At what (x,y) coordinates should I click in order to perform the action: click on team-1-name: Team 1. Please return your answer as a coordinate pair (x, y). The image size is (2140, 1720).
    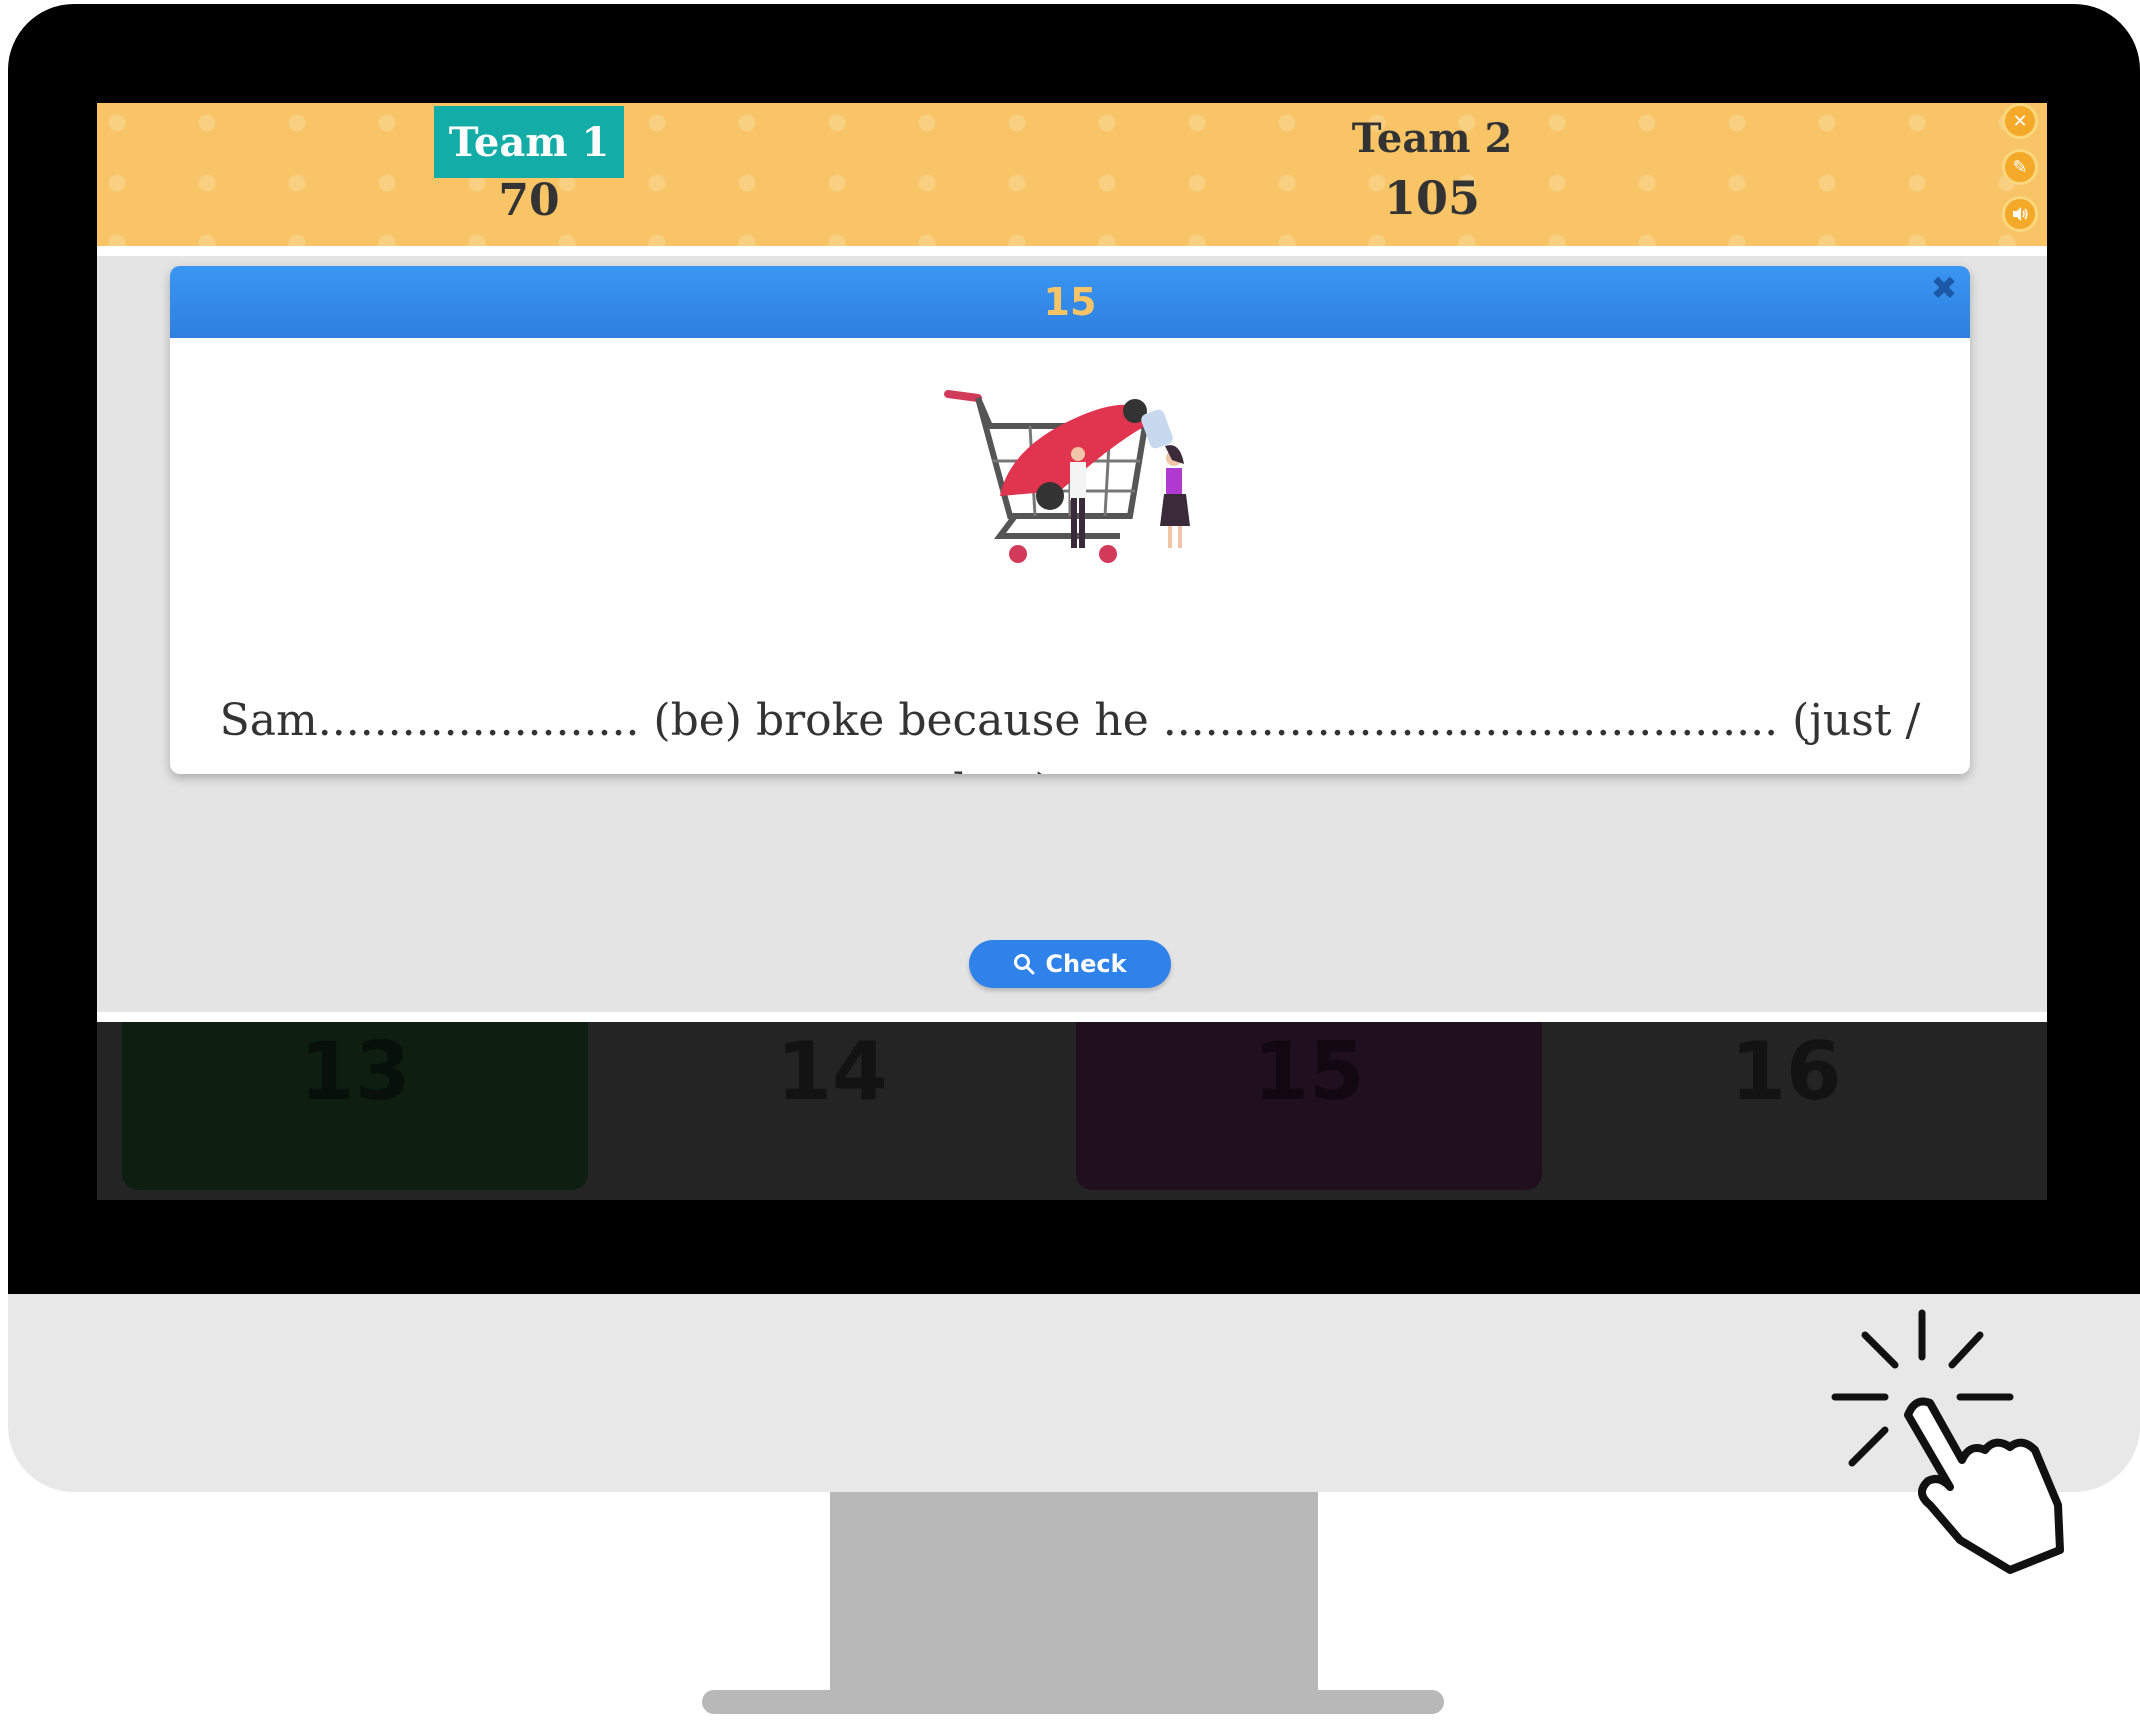
    Looking at the image, I should click on (529, 142).